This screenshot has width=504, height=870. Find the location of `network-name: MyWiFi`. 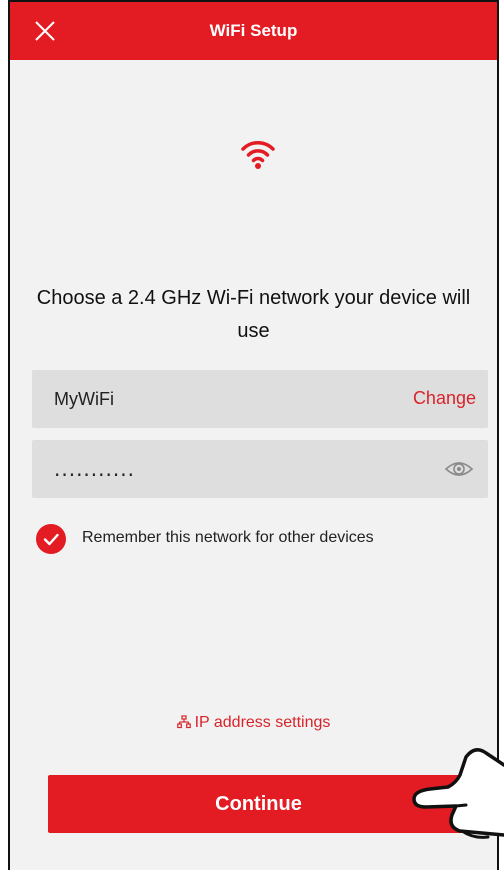

network-name: MyWiFi is located at coordinates (84, 399).